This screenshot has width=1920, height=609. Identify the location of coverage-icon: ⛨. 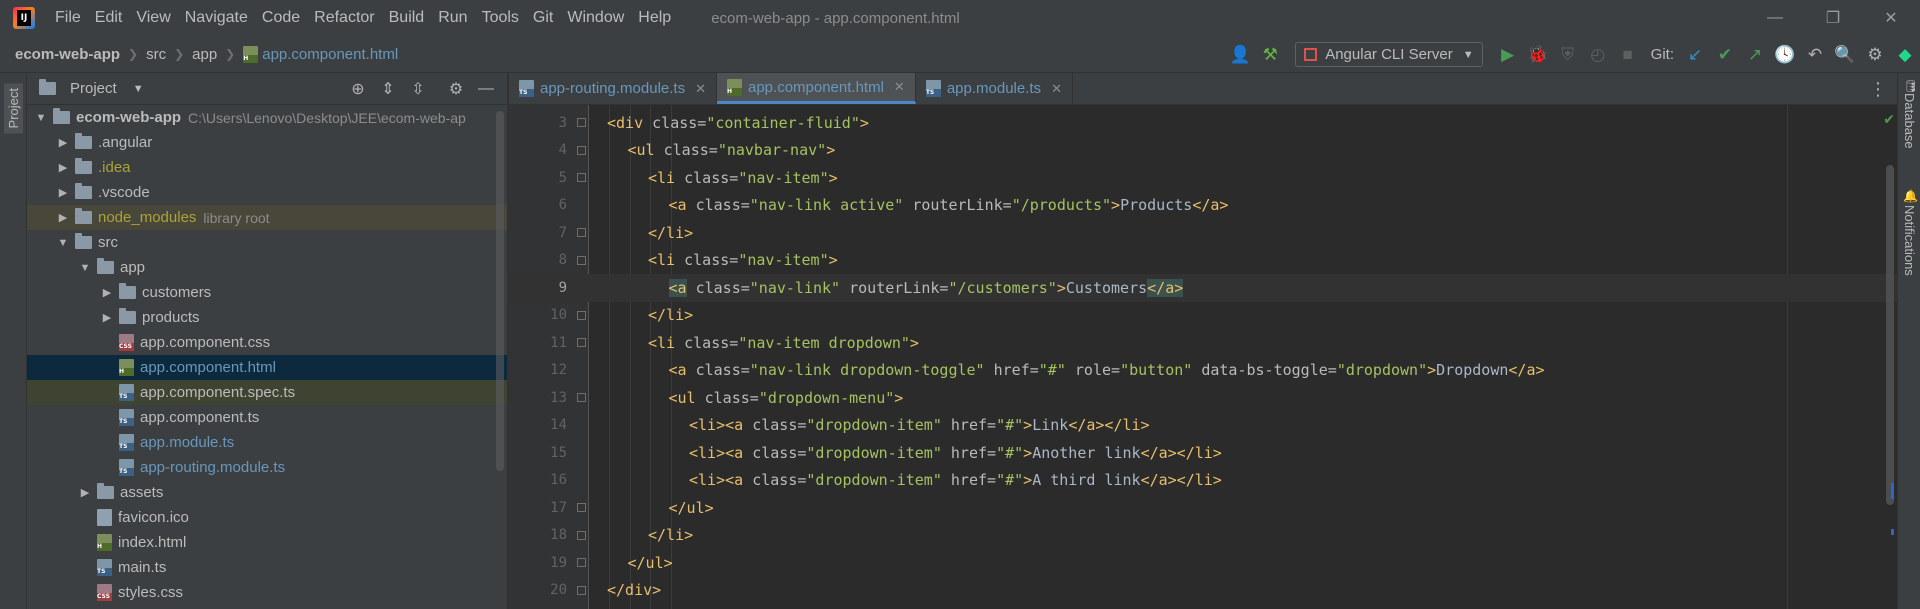
(1568, 54).